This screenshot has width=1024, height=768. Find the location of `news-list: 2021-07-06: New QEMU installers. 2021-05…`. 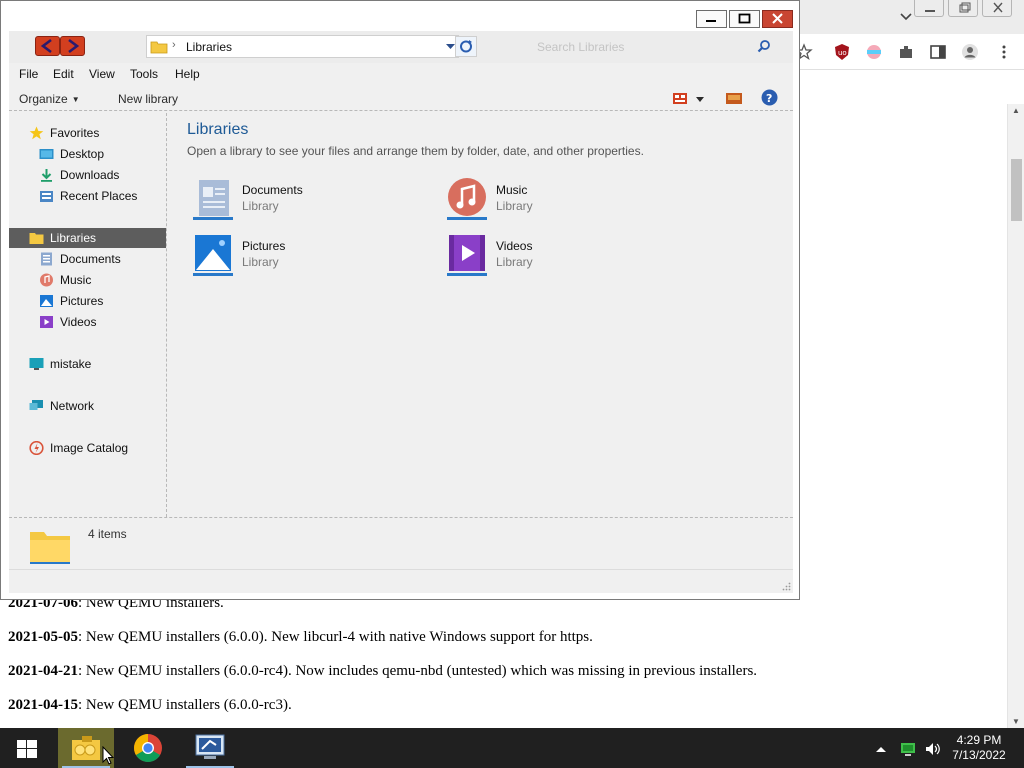

news-list: 2021-07-06: New QEMU installers. 2021-05… is located at coordinates (382, 662).